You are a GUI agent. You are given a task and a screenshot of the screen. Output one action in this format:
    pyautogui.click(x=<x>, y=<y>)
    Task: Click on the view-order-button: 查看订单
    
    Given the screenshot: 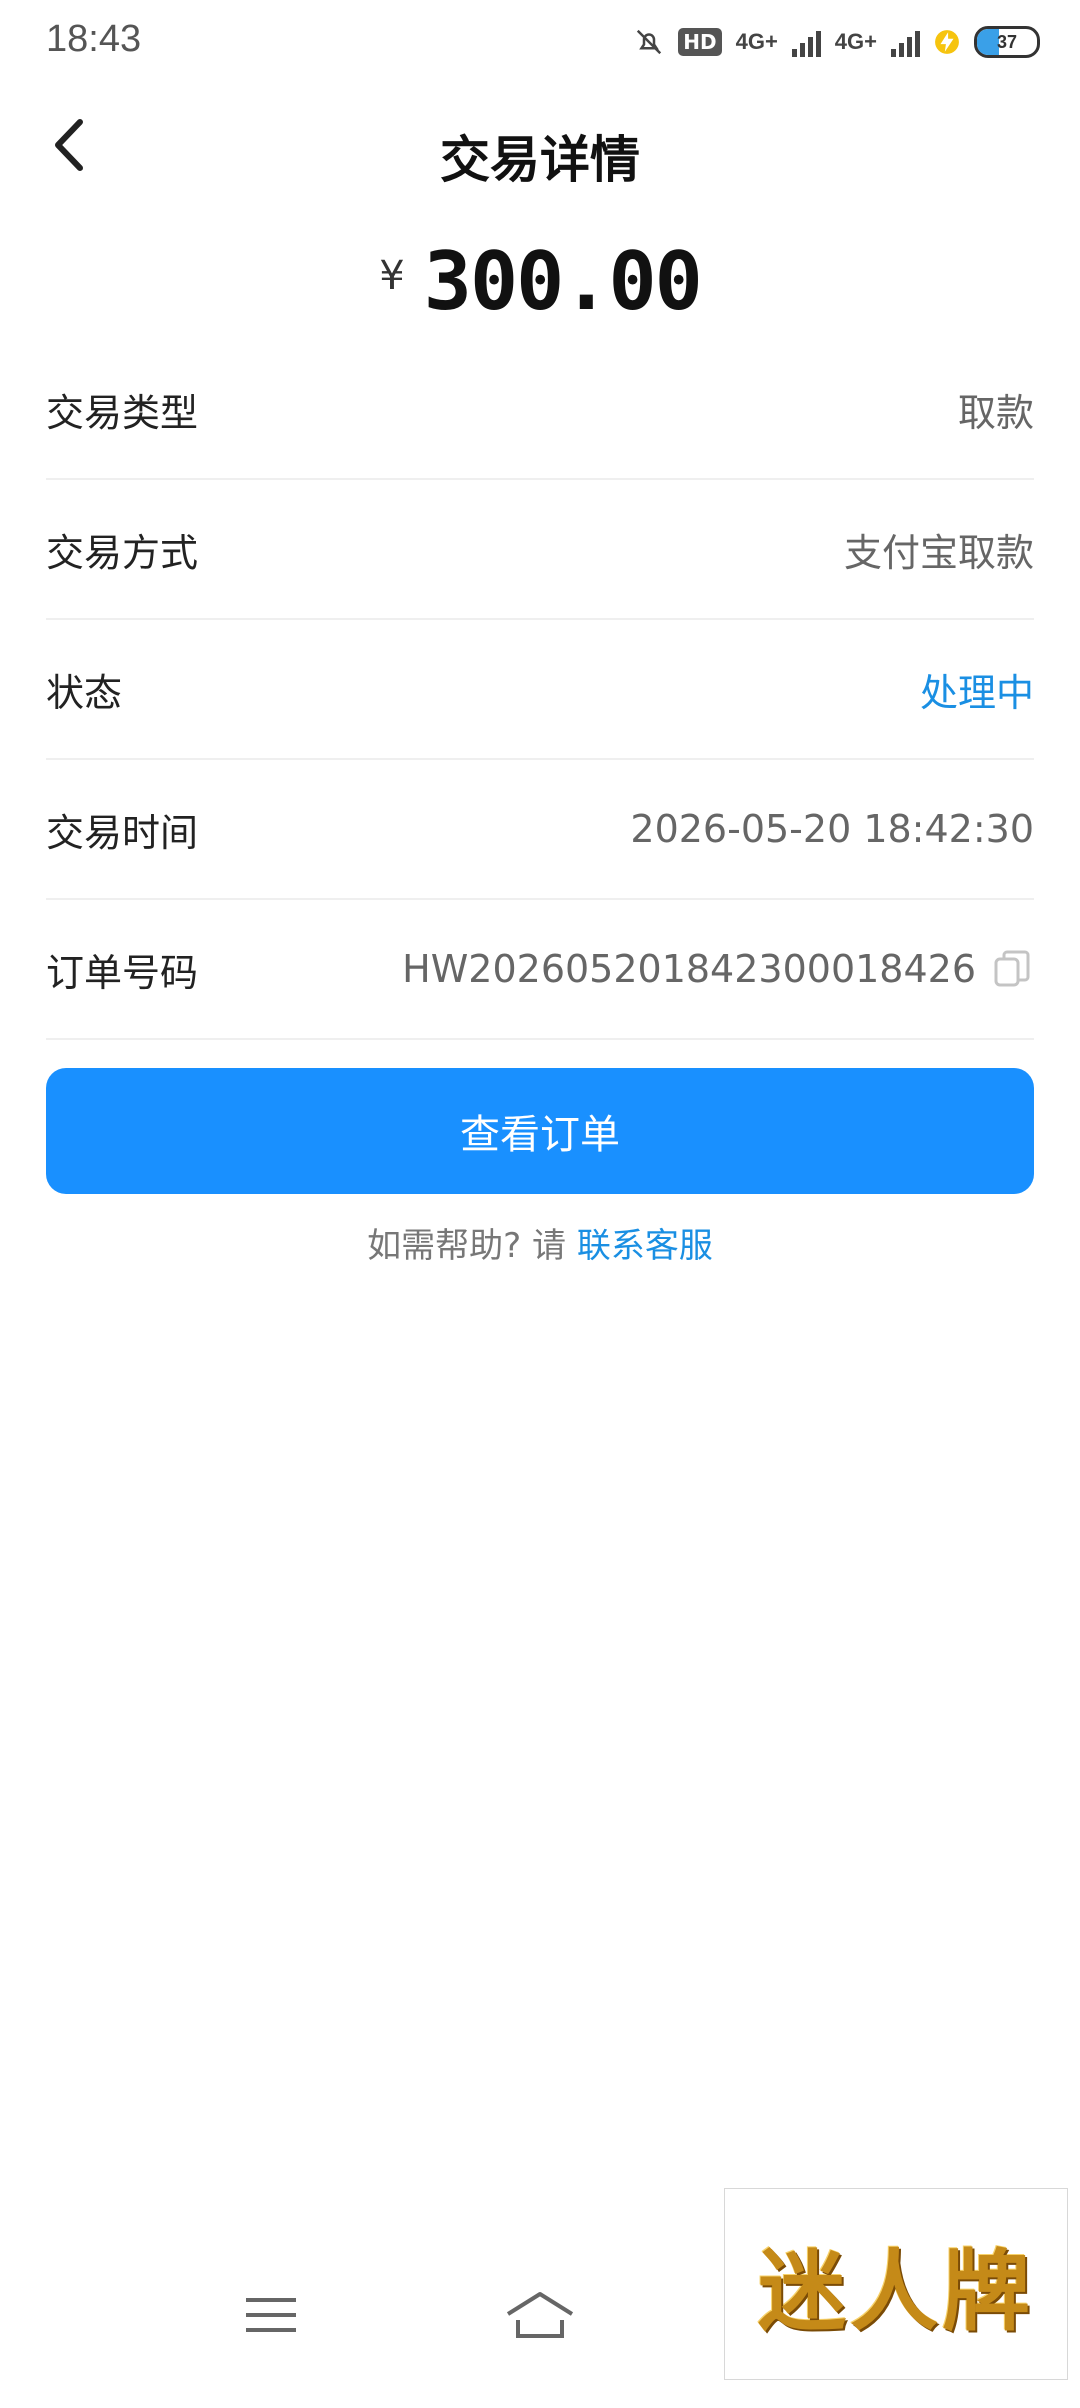 What is the action you would take?
    pyautogui.click(x=540, y=1131)
    